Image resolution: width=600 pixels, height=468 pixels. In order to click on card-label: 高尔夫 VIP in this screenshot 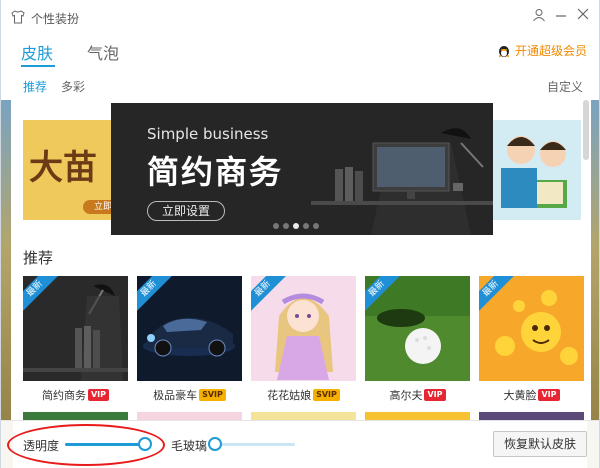, I will do `click(417, 395)`.